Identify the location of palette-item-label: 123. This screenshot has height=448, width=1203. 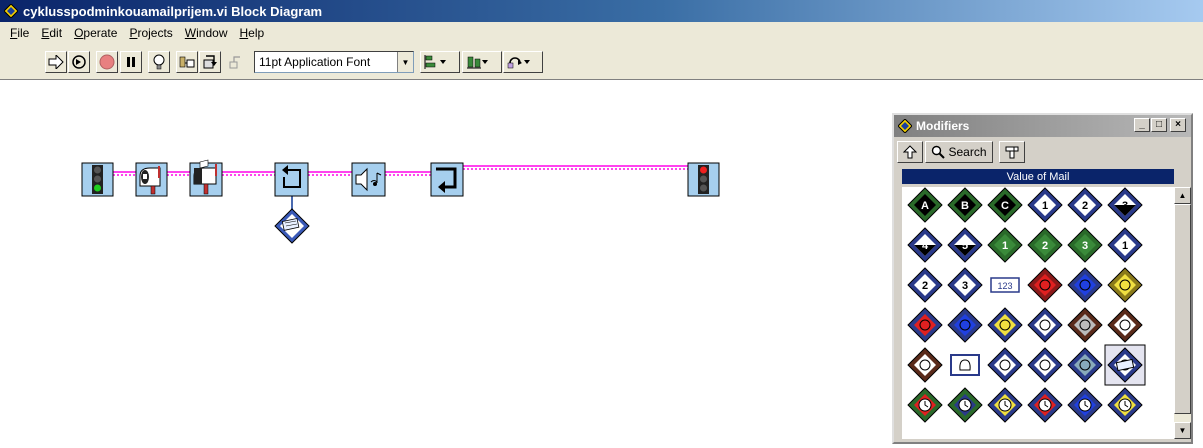
(1004, 286).